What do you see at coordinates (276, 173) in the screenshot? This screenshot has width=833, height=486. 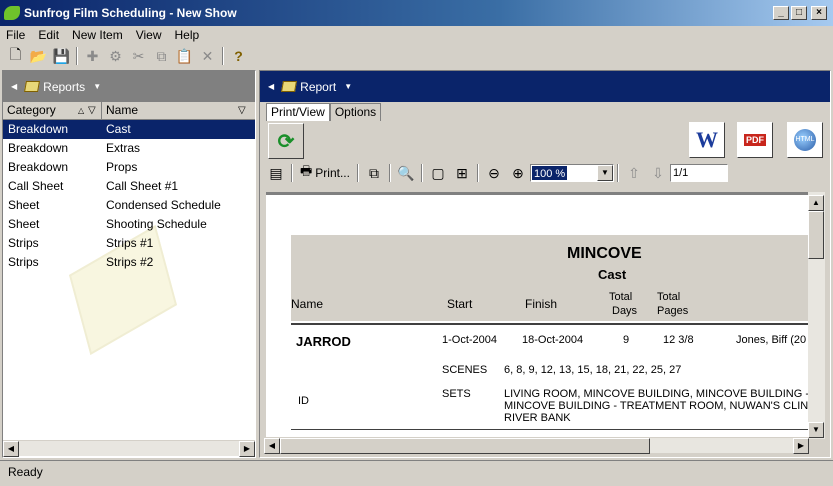 I see `tree-toggle-icon: ▤` at bounding box center [276, 173].